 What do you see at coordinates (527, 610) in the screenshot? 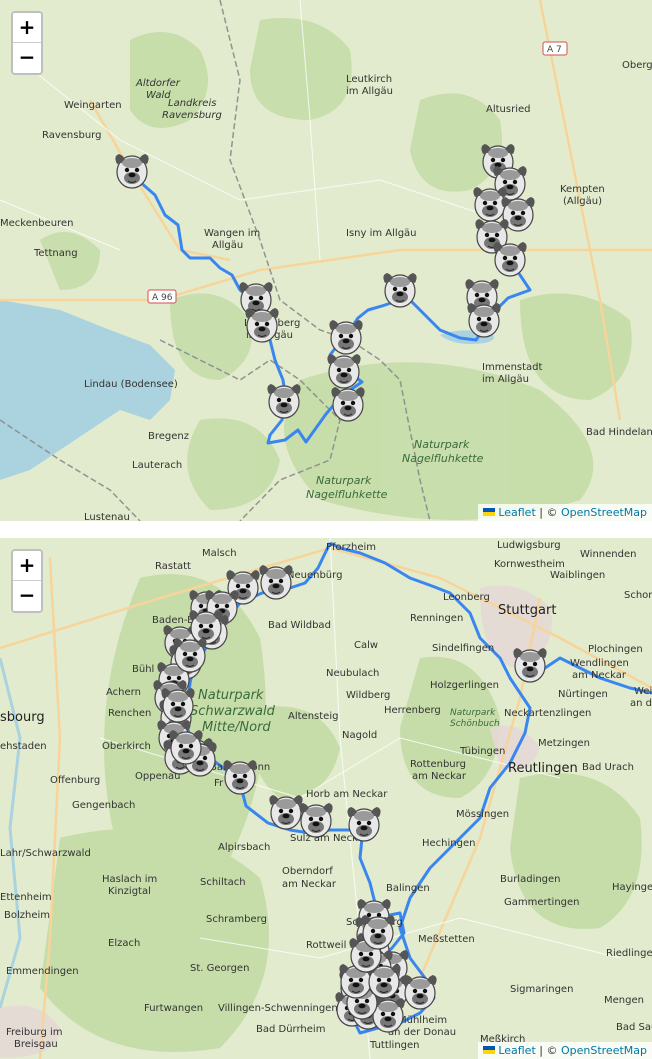
I see `place-stuttgart: Stuttgart` at bounding box center [527, 610].